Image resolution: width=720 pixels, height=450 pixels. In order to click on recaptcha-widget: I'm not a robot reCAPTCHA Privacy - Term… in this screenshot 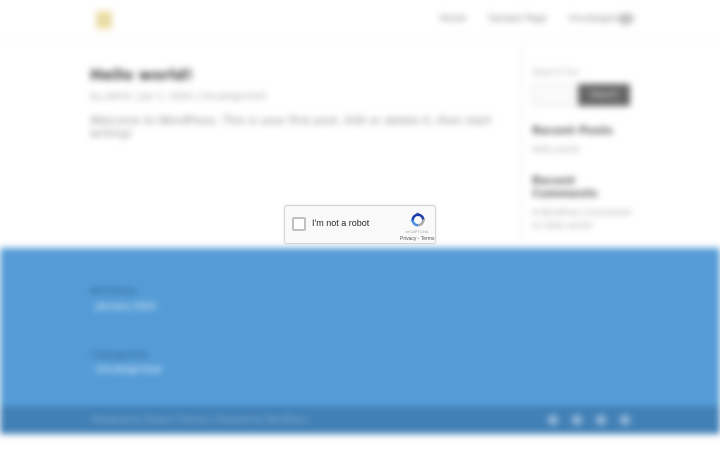, I will do `click(360, 224)`.